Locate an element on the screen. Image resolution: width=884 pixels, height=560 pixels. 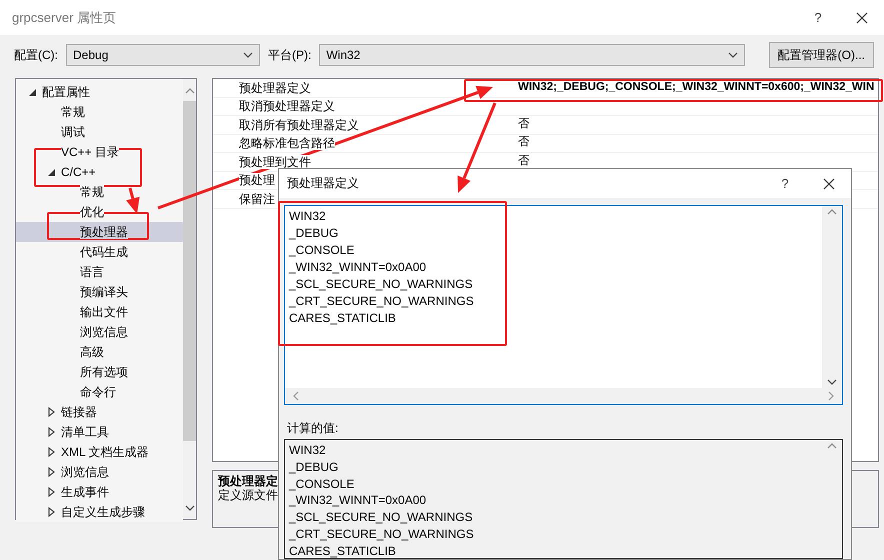
computed-line: WIN32 is located at coordinates (308, 451).